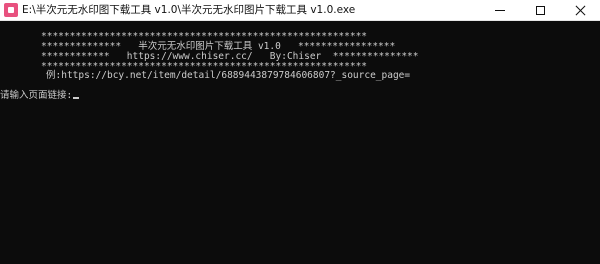  I want to click on close-button, so click(580, 10).